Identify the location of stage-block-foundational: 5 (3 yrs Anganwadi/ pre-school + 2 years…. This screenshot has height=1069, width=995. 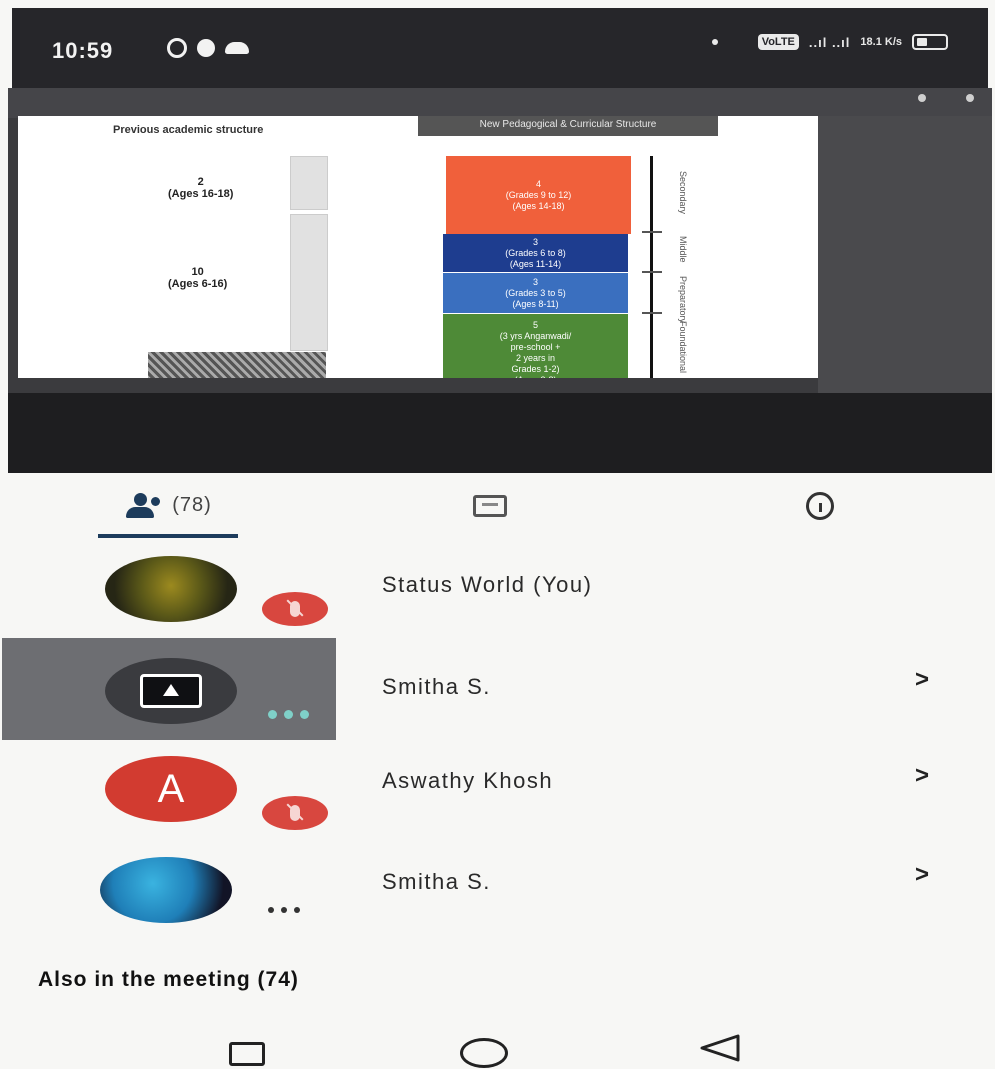
(535, 346).